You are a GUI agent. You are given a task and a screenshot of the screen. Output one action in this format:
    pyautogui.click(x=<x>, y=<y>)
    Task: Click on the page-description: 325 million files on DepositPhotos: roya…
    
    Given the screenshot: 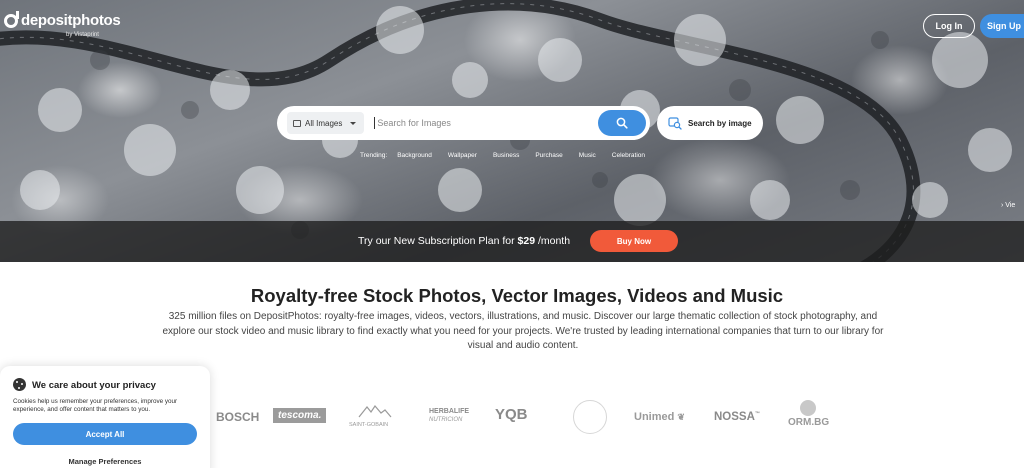 What is the action you would take?
    pyautogui.click(x=523, y=331)
    